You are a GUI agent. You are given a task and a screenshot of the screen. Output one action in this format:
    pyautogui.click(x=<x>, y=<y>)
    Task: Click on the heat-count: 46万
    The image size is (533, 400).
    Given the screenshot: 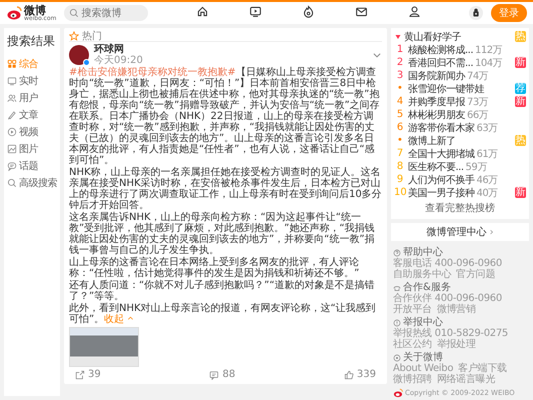 What is the action you would take?
    pyautogui.click(x=487, y=180)
    